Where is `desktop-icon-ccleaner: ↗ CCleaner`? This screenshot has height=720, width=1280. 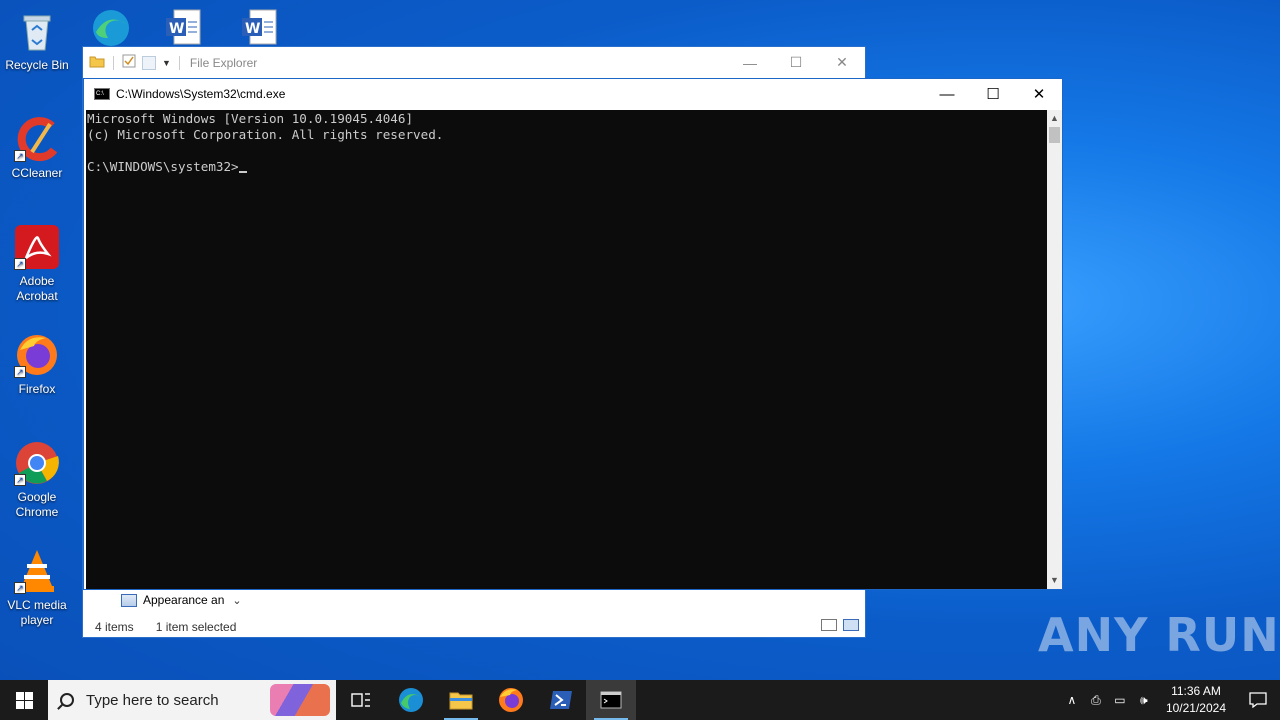
desktop-icon-ccleaner: ↗ CCleaner is located at coordinates (37, 148).